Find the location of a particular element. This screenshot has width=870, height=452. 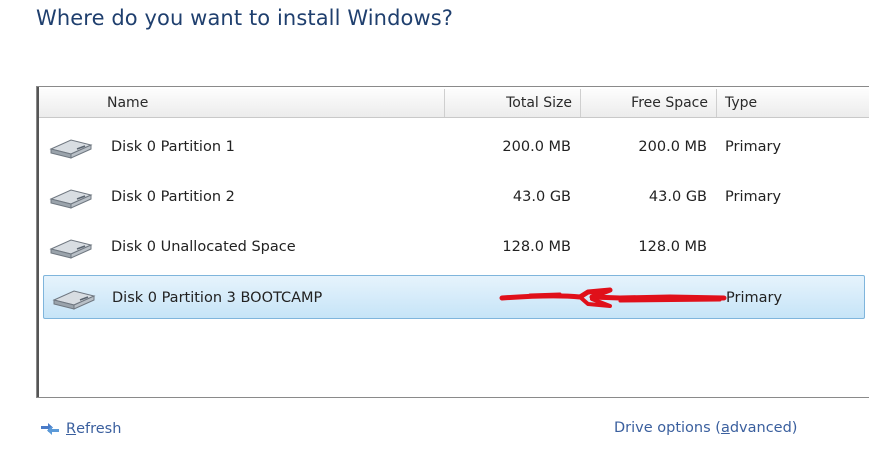

partition-name: Disk 0 Partition 1 is located at coordinates (173, 147).